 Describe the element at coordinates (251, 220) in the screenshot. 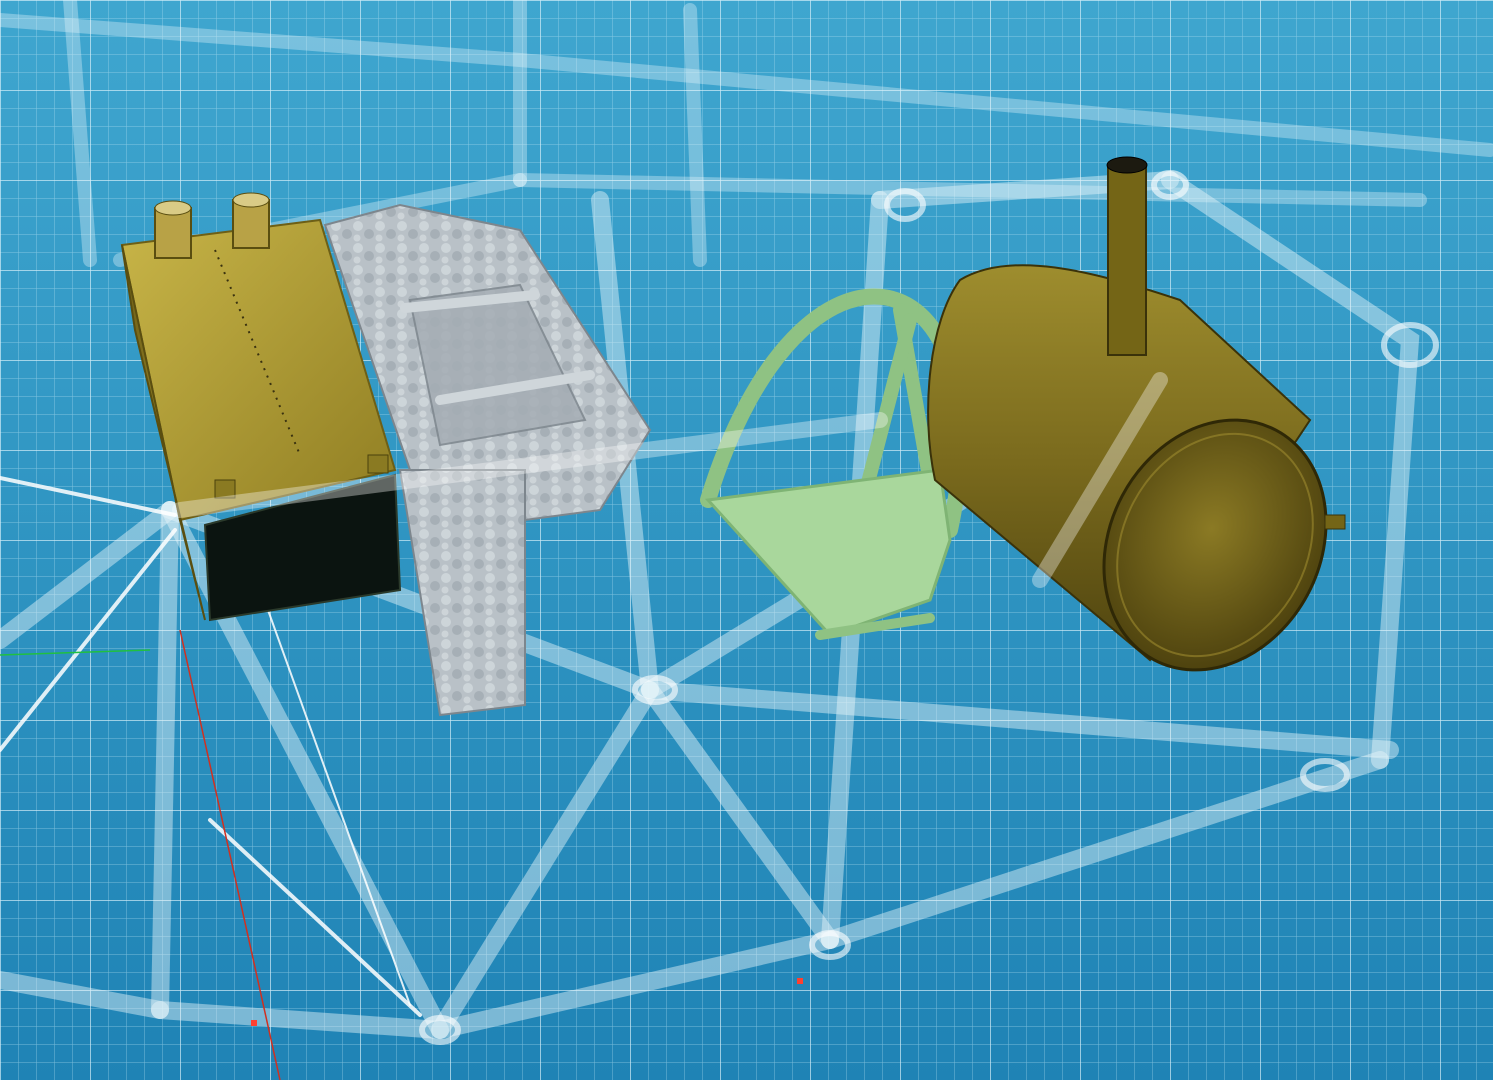

I see `filler-cap-right` at that location.